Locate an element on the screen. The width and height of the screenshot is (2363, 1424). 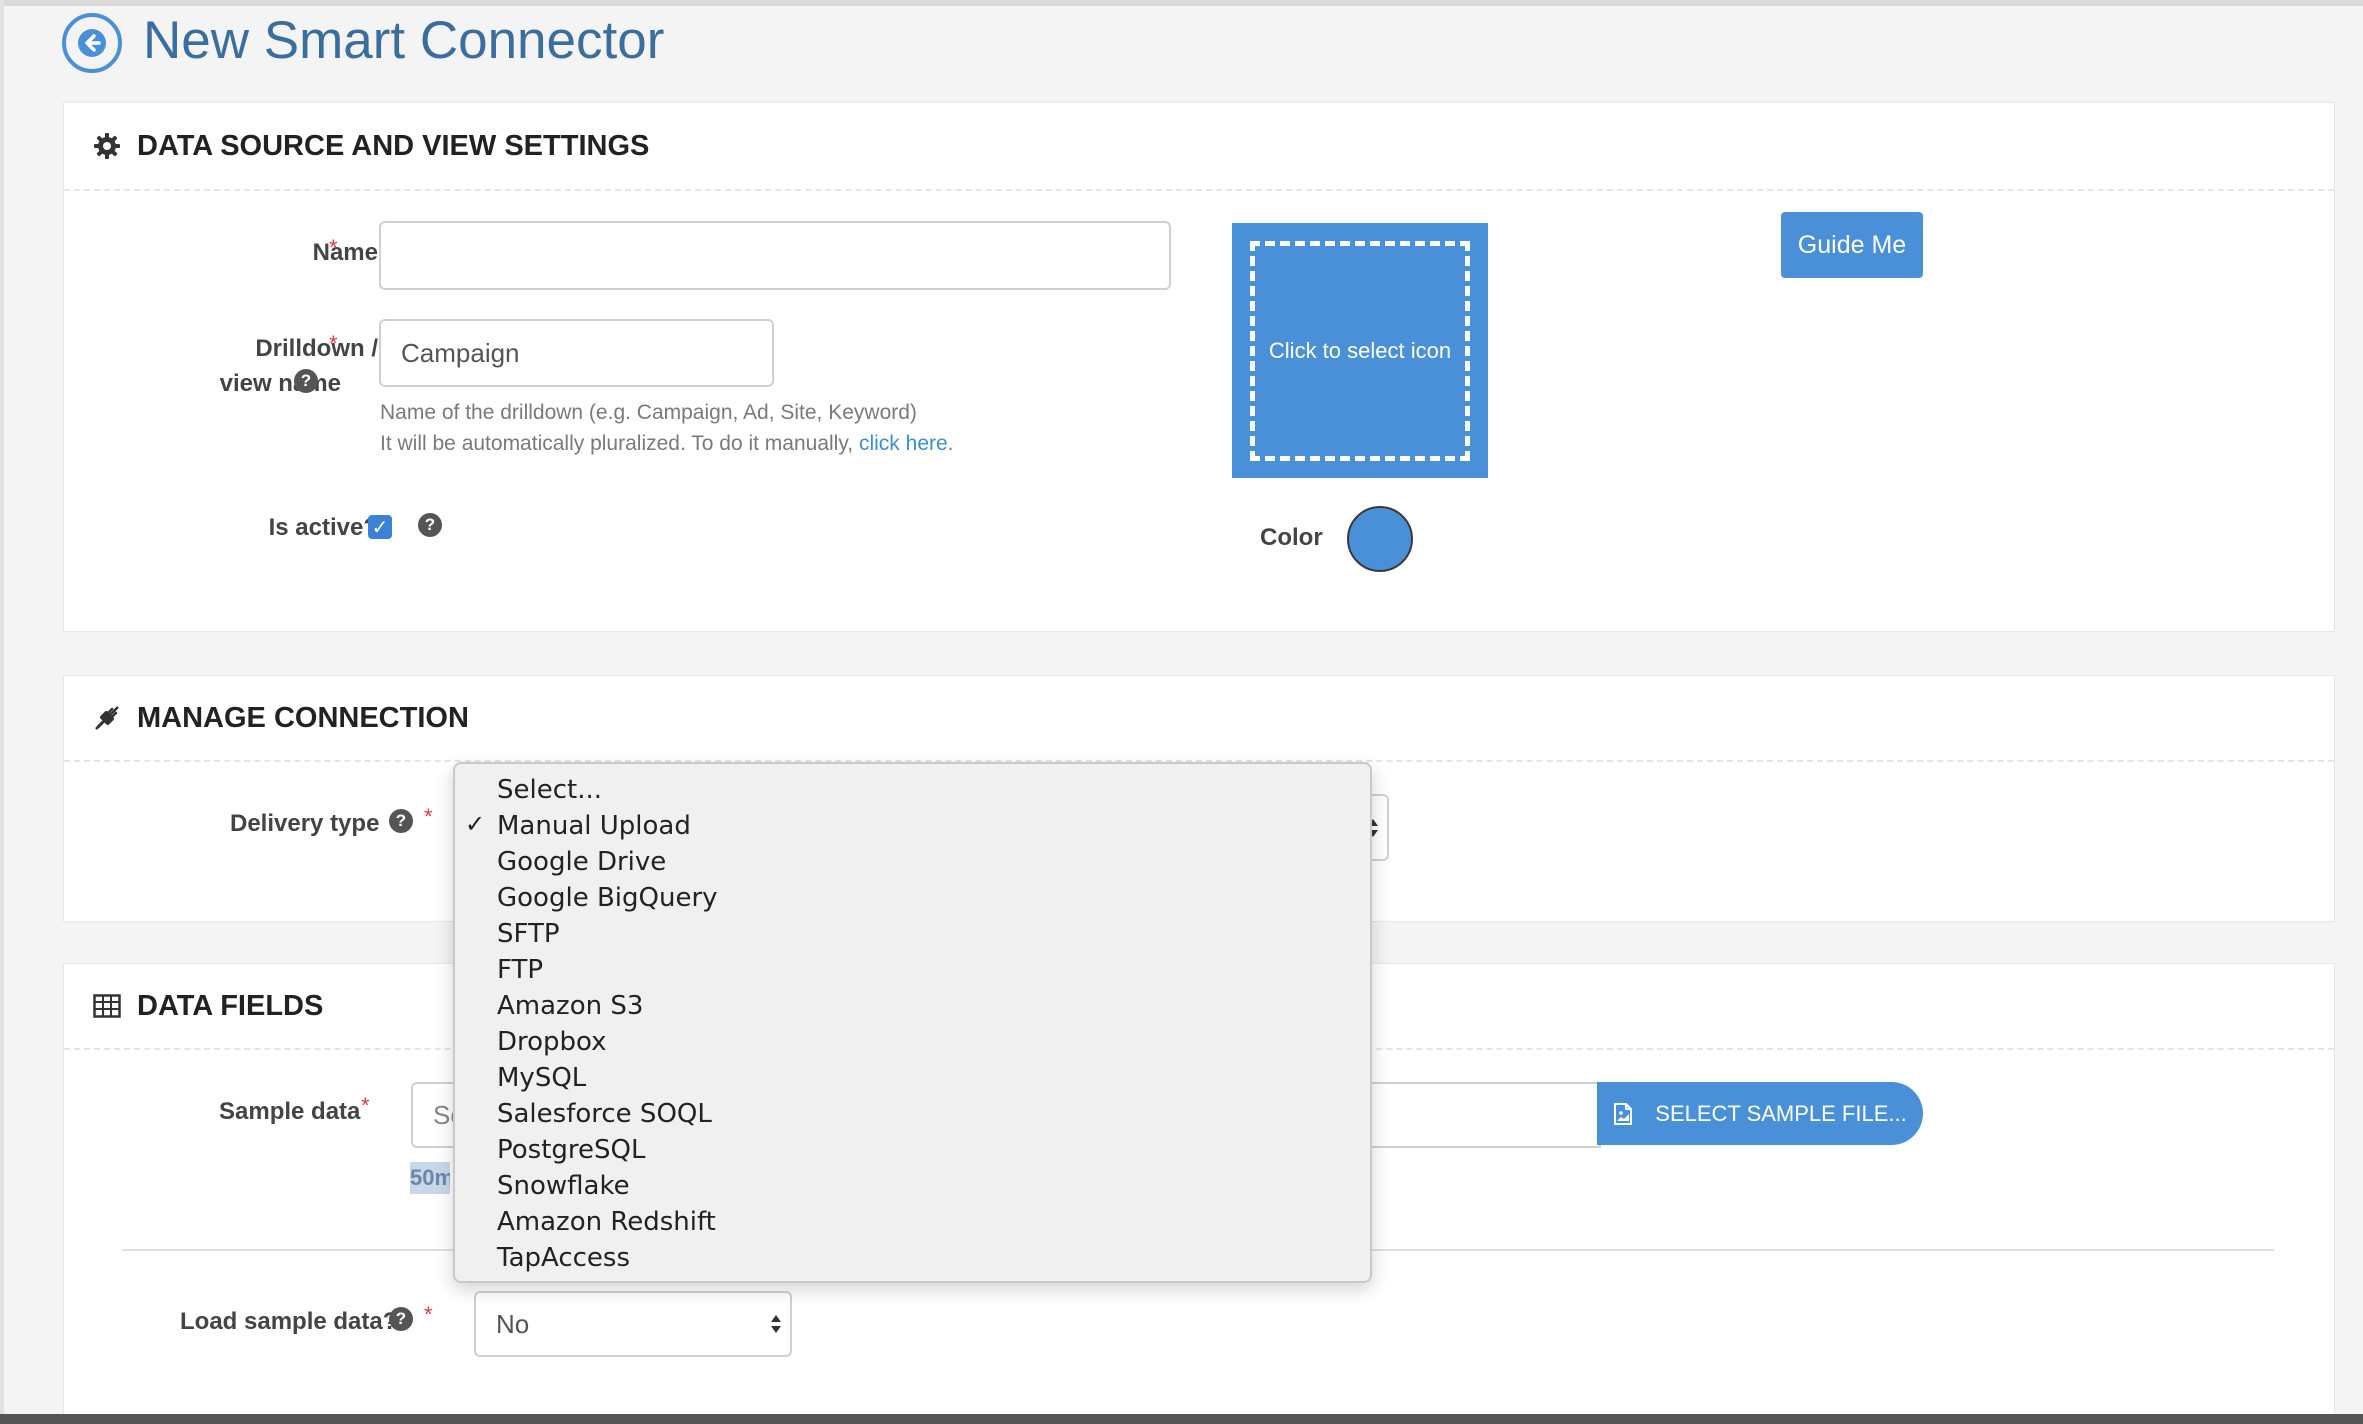
is-active-label: Is active? is located at coordinates (323, 527).